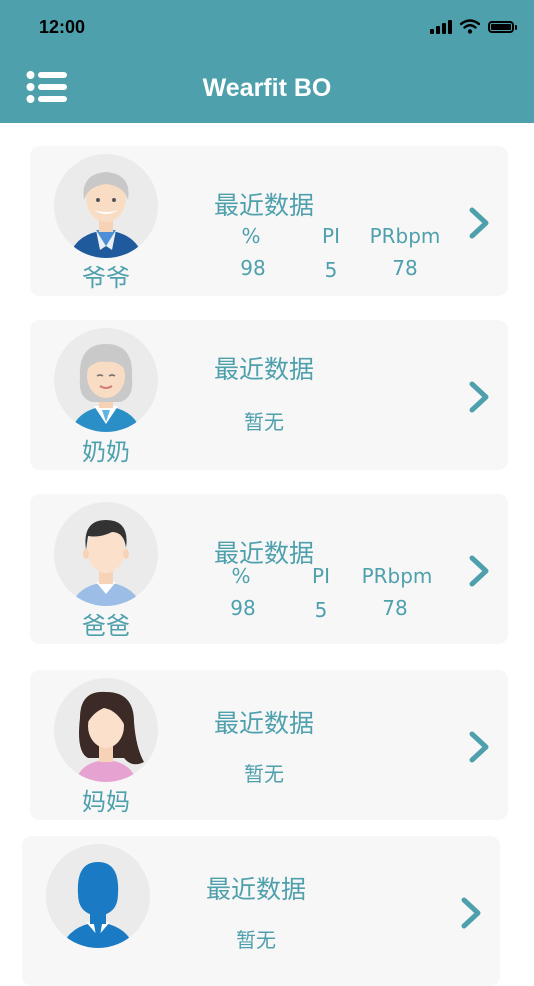  Describe the element at coordinates (269, 221) in the screenshot. I see `member-card-grandpa: 爷爷 最近数据 % PI PRbpm 98 5 78` at that location.